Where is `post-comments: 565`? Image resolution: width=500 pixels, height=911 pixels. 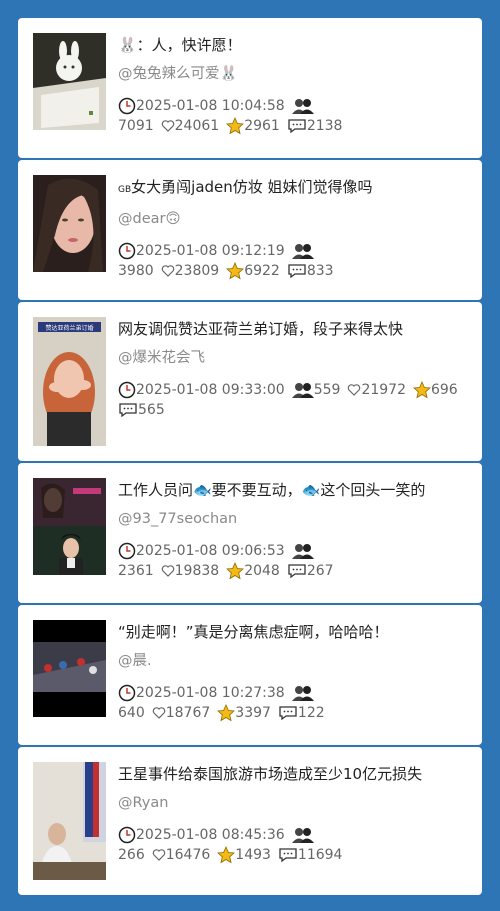
post-comments: 565 is located at coordinates (151, 410).